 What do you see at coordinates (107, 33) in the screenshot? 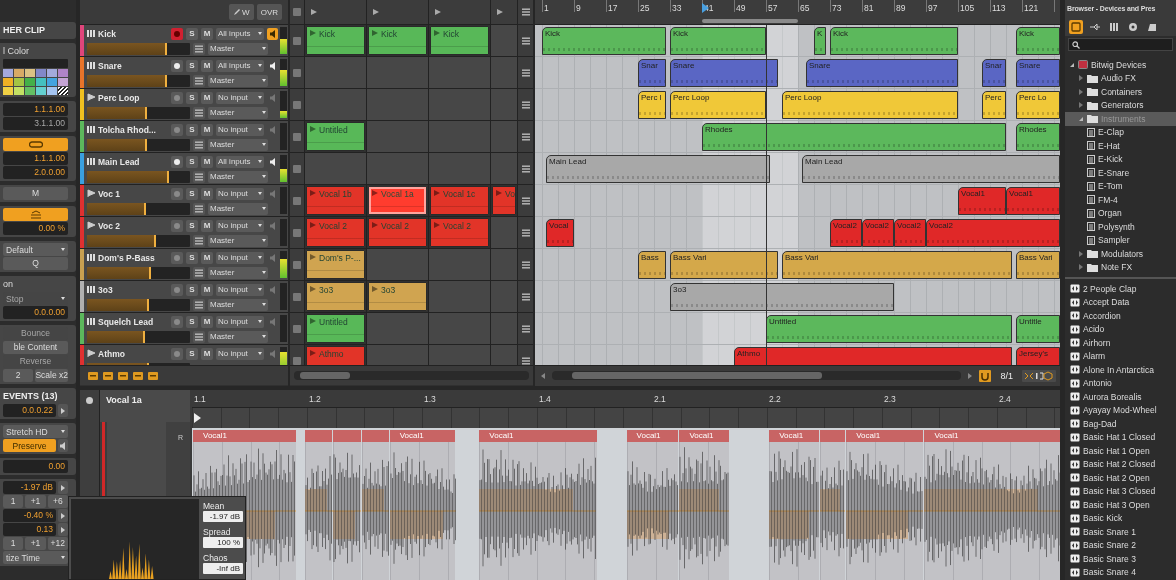
I see `track-name: Kick` at bounding box center [107, 33].